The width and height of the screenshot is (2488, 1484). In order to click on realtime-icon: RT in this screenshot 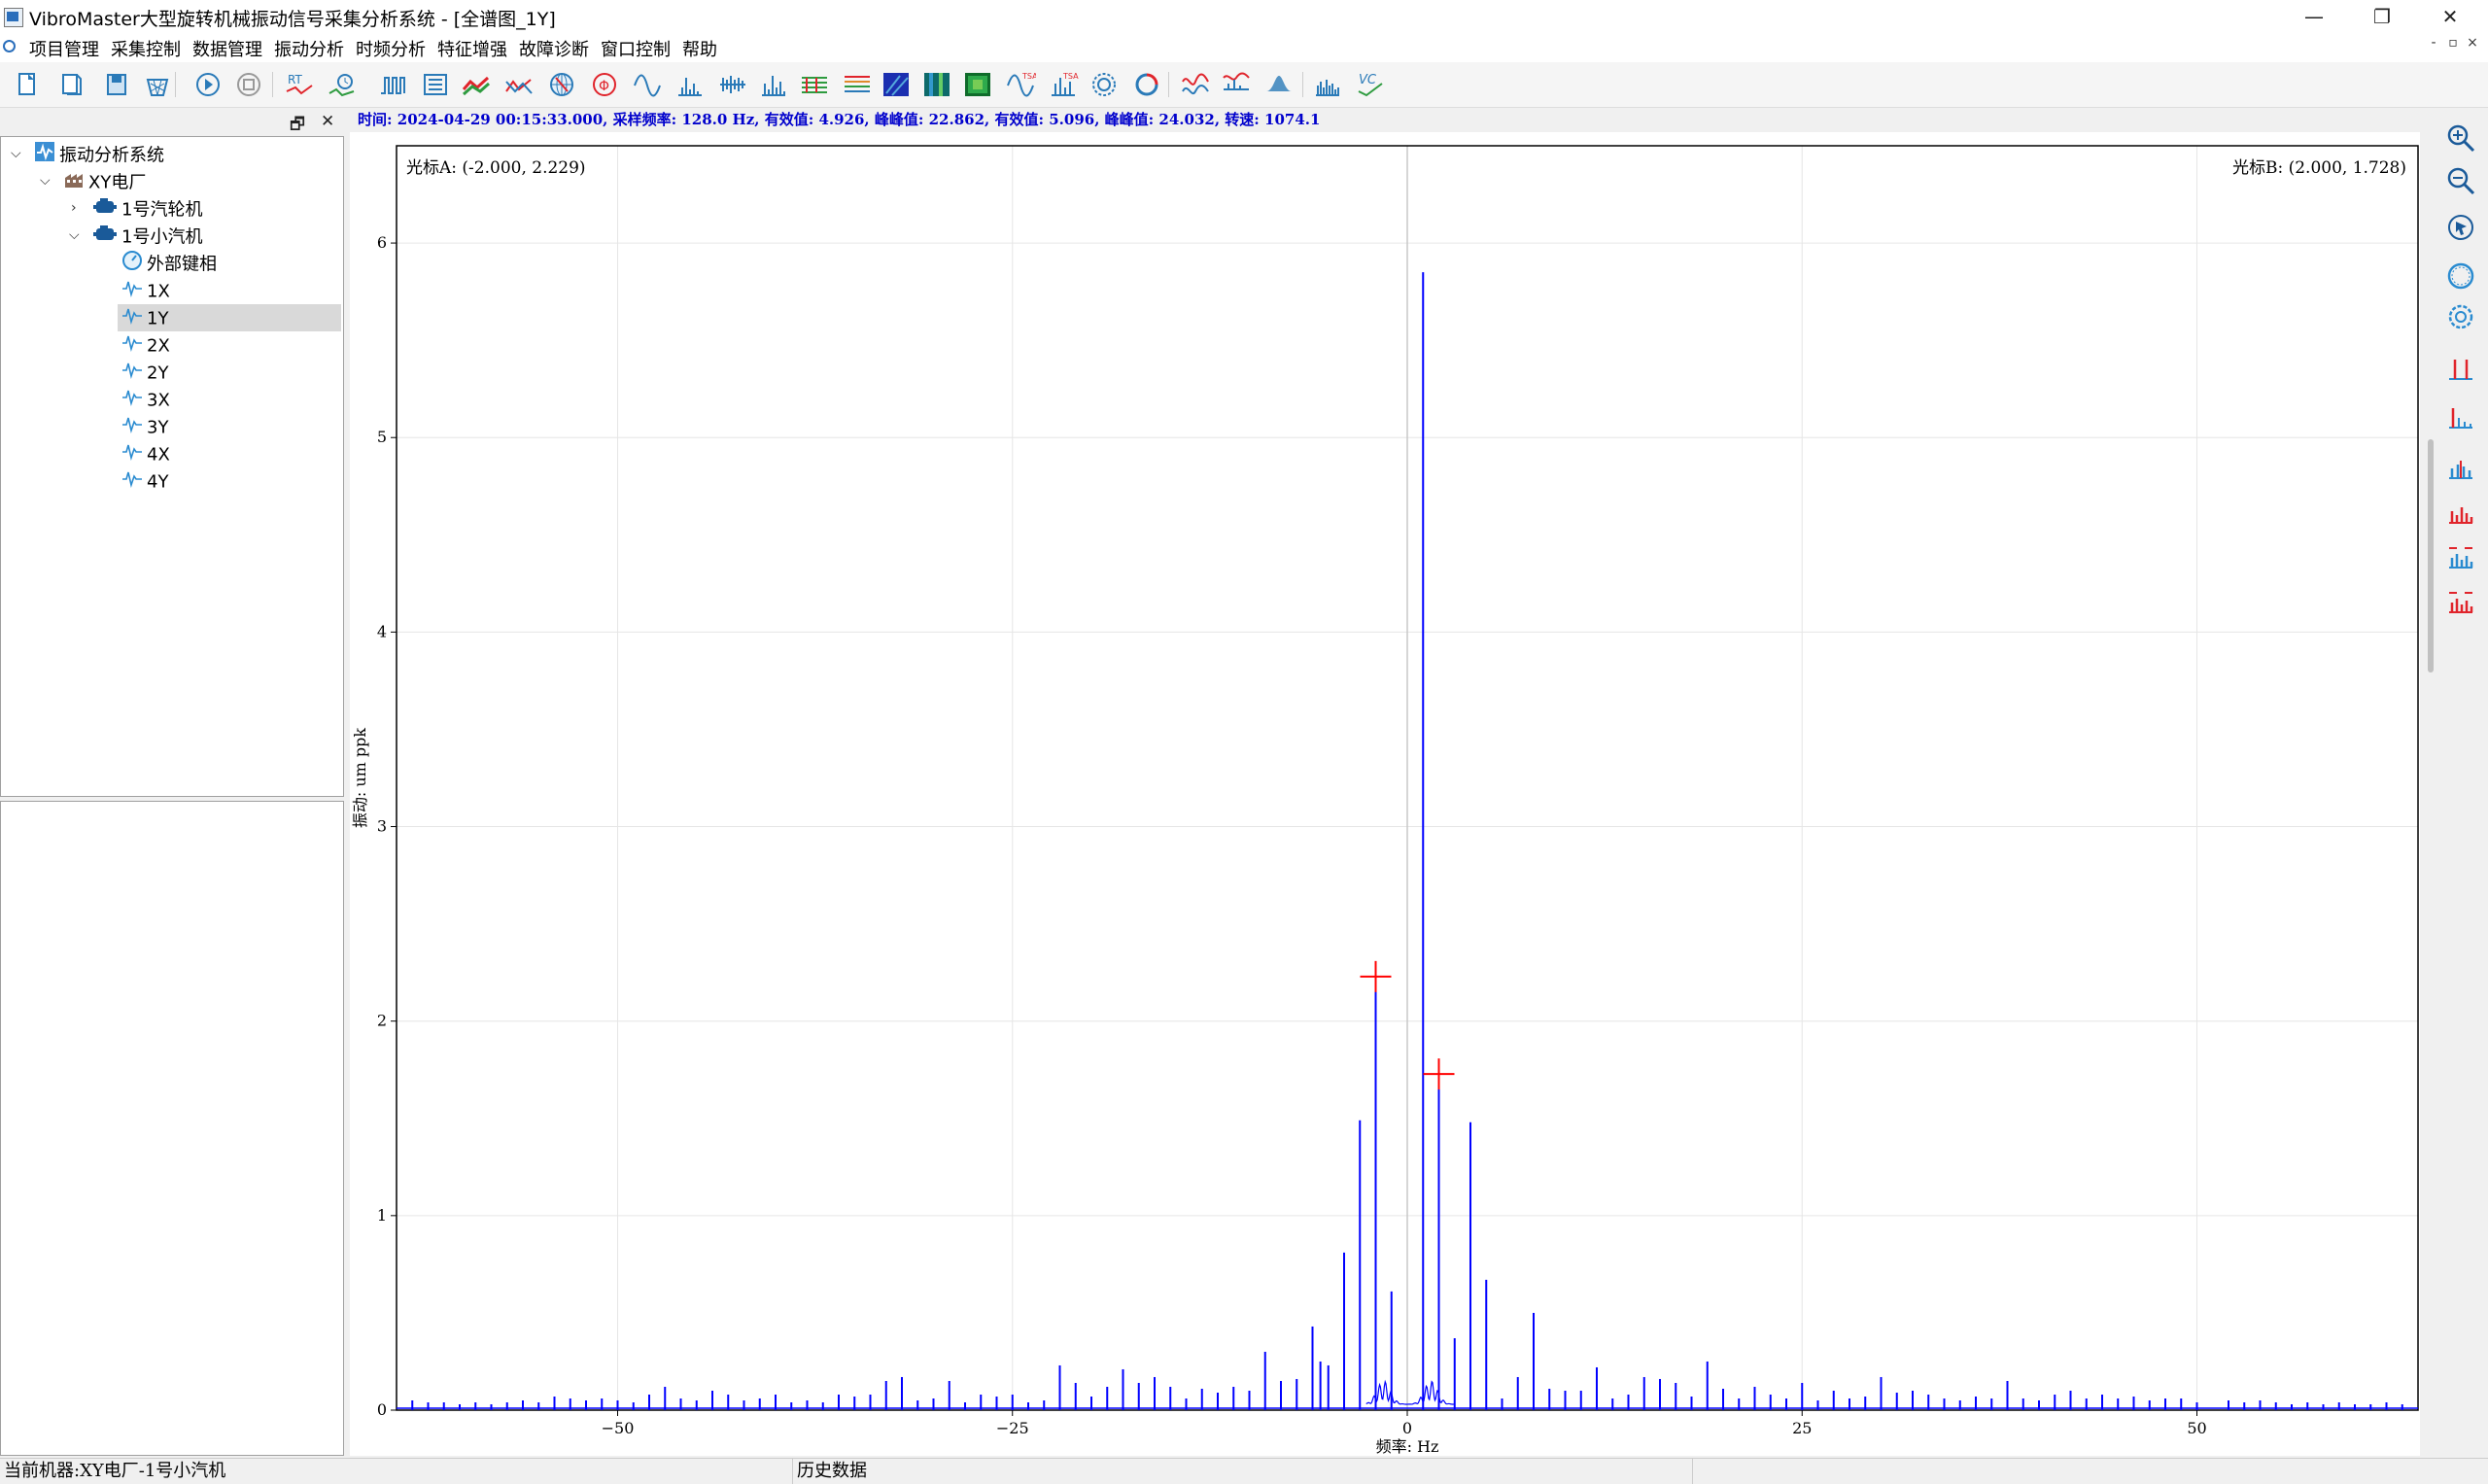, I will do `click(299, 84)`.